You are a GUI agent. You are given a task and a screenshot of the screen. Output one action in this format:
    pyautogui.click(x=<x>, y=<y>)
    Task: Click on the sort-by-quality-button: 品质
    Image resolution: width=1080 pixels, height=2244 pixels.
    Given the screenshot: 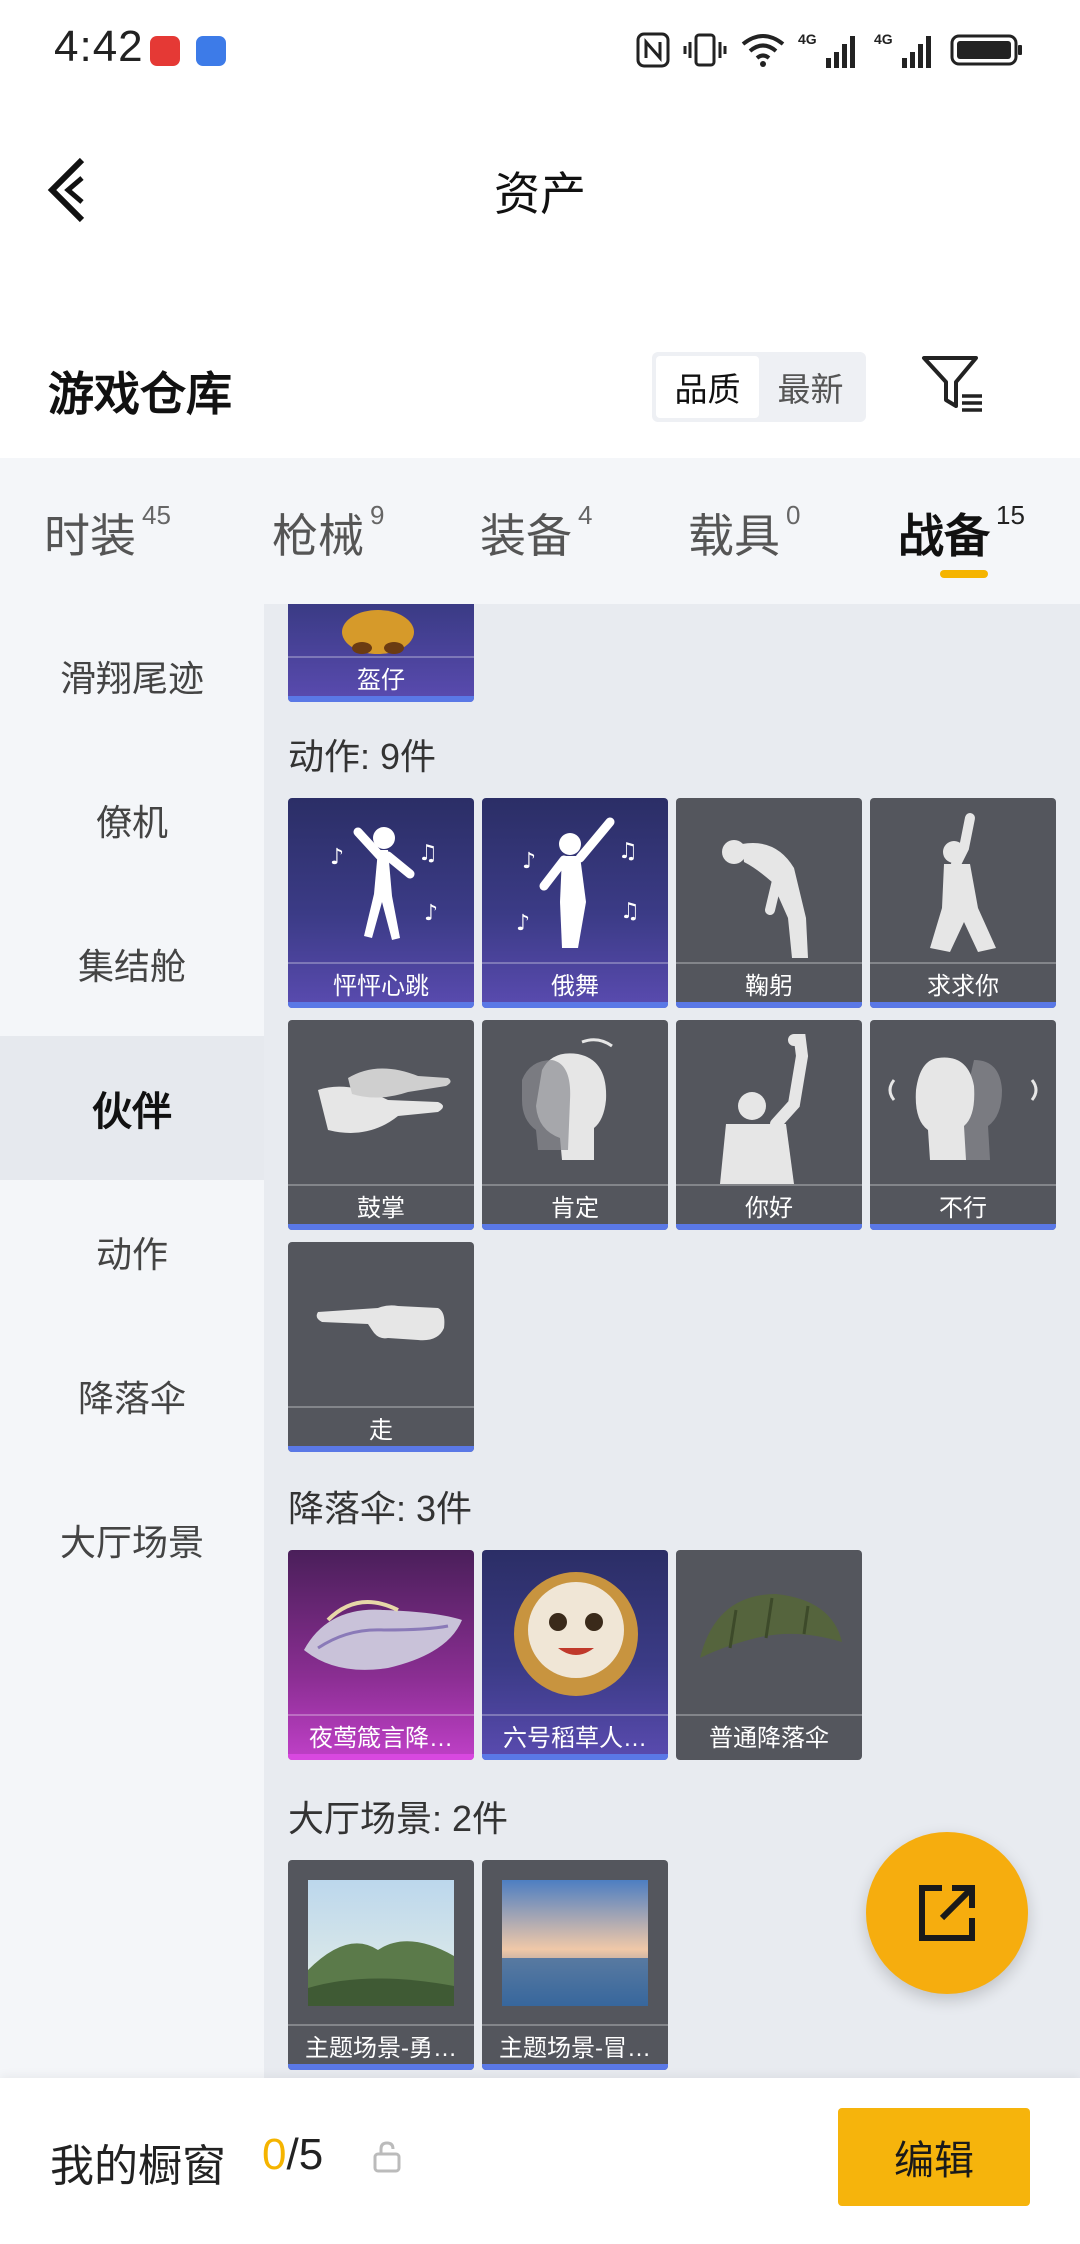 What is the action you would take?
    pyautogui.click(x=707, y=387)
    